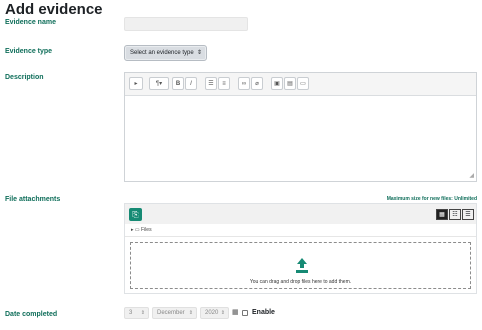 The width and height of the screenshot is (482, 330). What do you see at coordinates (235, 312) in the screenshot?
I see `calendar-icon: ▦` at bounding box center [235, 312].